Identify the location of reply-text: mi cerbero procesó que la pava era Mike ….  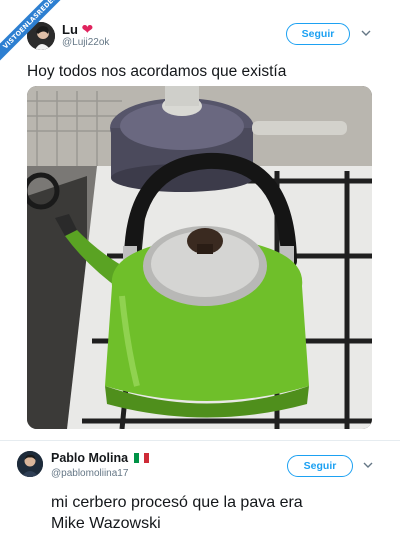
(177, 513).